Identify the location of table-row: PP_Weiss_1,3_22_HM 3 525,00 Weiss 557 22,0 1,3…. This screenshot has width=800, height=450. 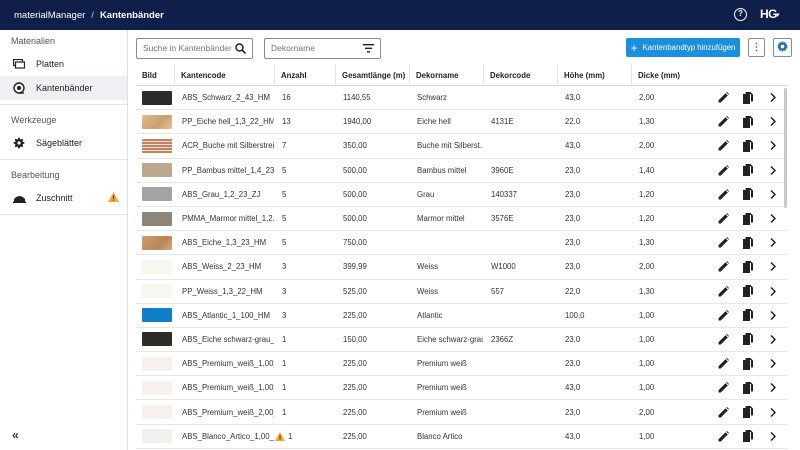
(462, 292).